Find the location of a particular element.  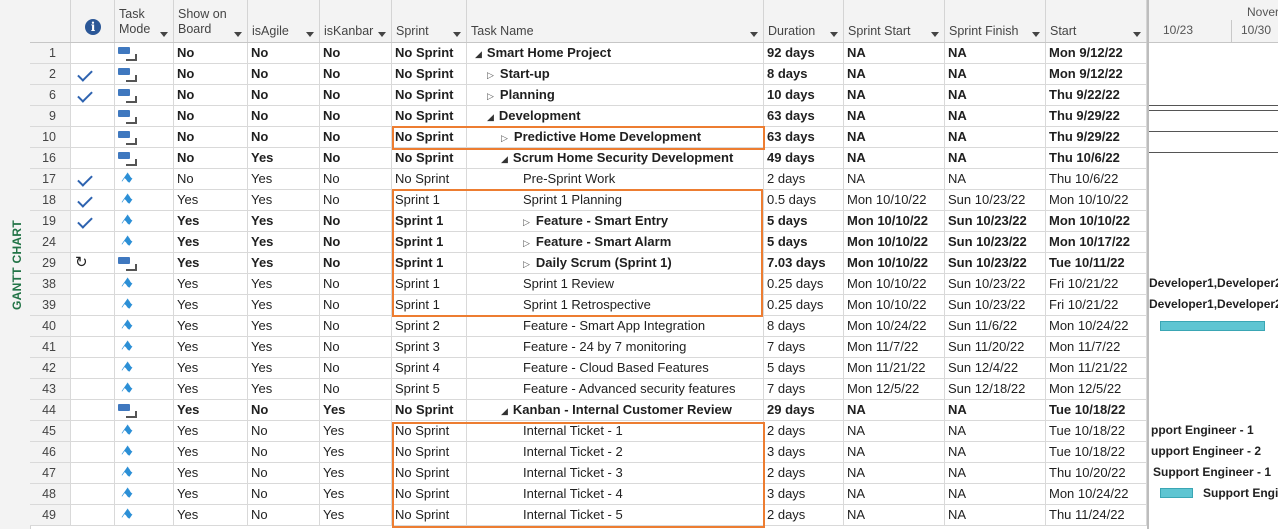

duration-cell: 2 days is located at coordinates (804, 179).